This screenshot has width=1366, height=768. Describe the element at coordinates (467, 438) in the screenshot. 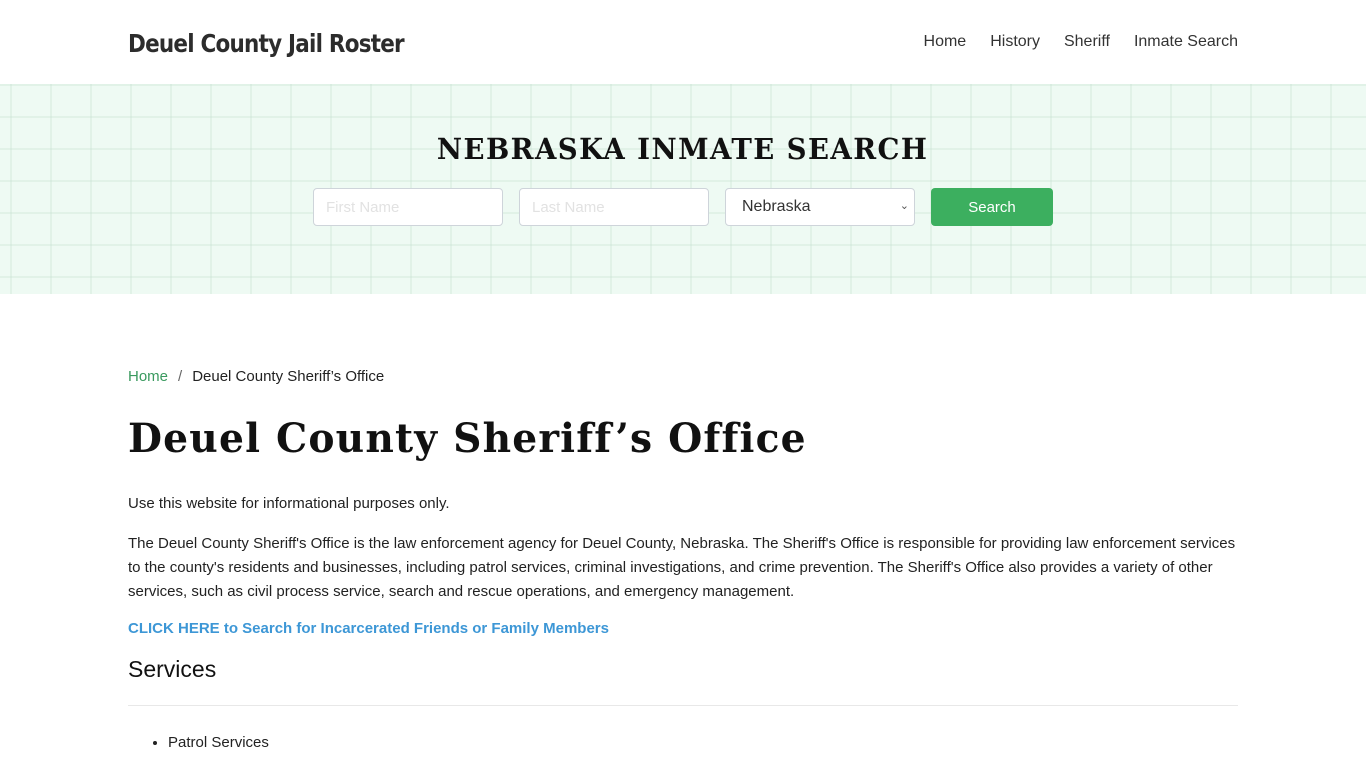

I see `page-title: Deuel County Sheriff’s Office` at that location.